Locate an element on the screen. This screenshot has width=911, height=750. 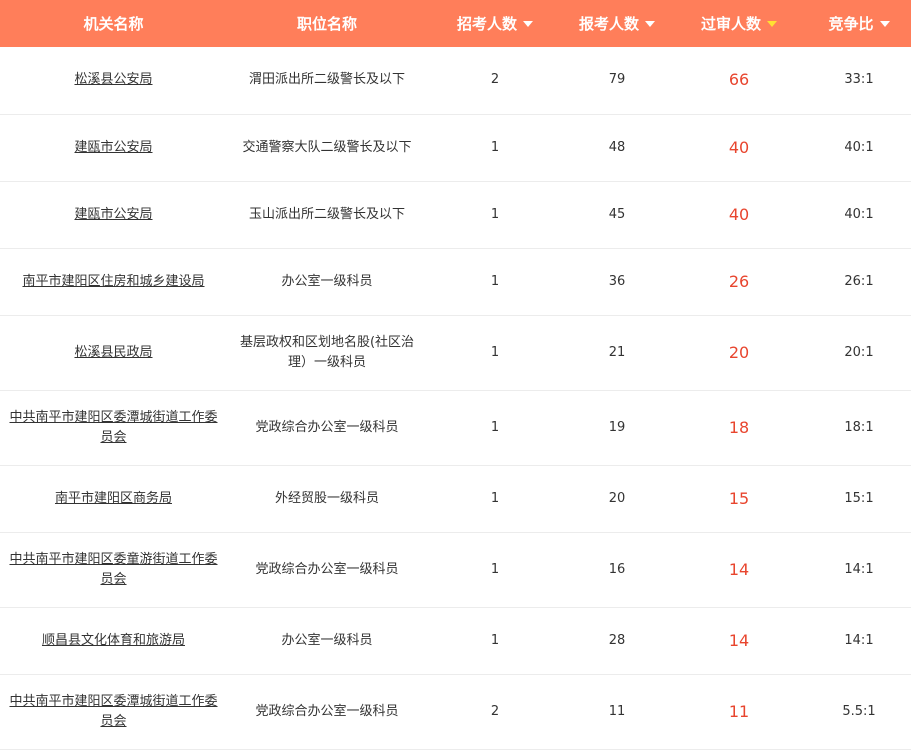
apply-cell: 19 is located at coordinates (617, 427).